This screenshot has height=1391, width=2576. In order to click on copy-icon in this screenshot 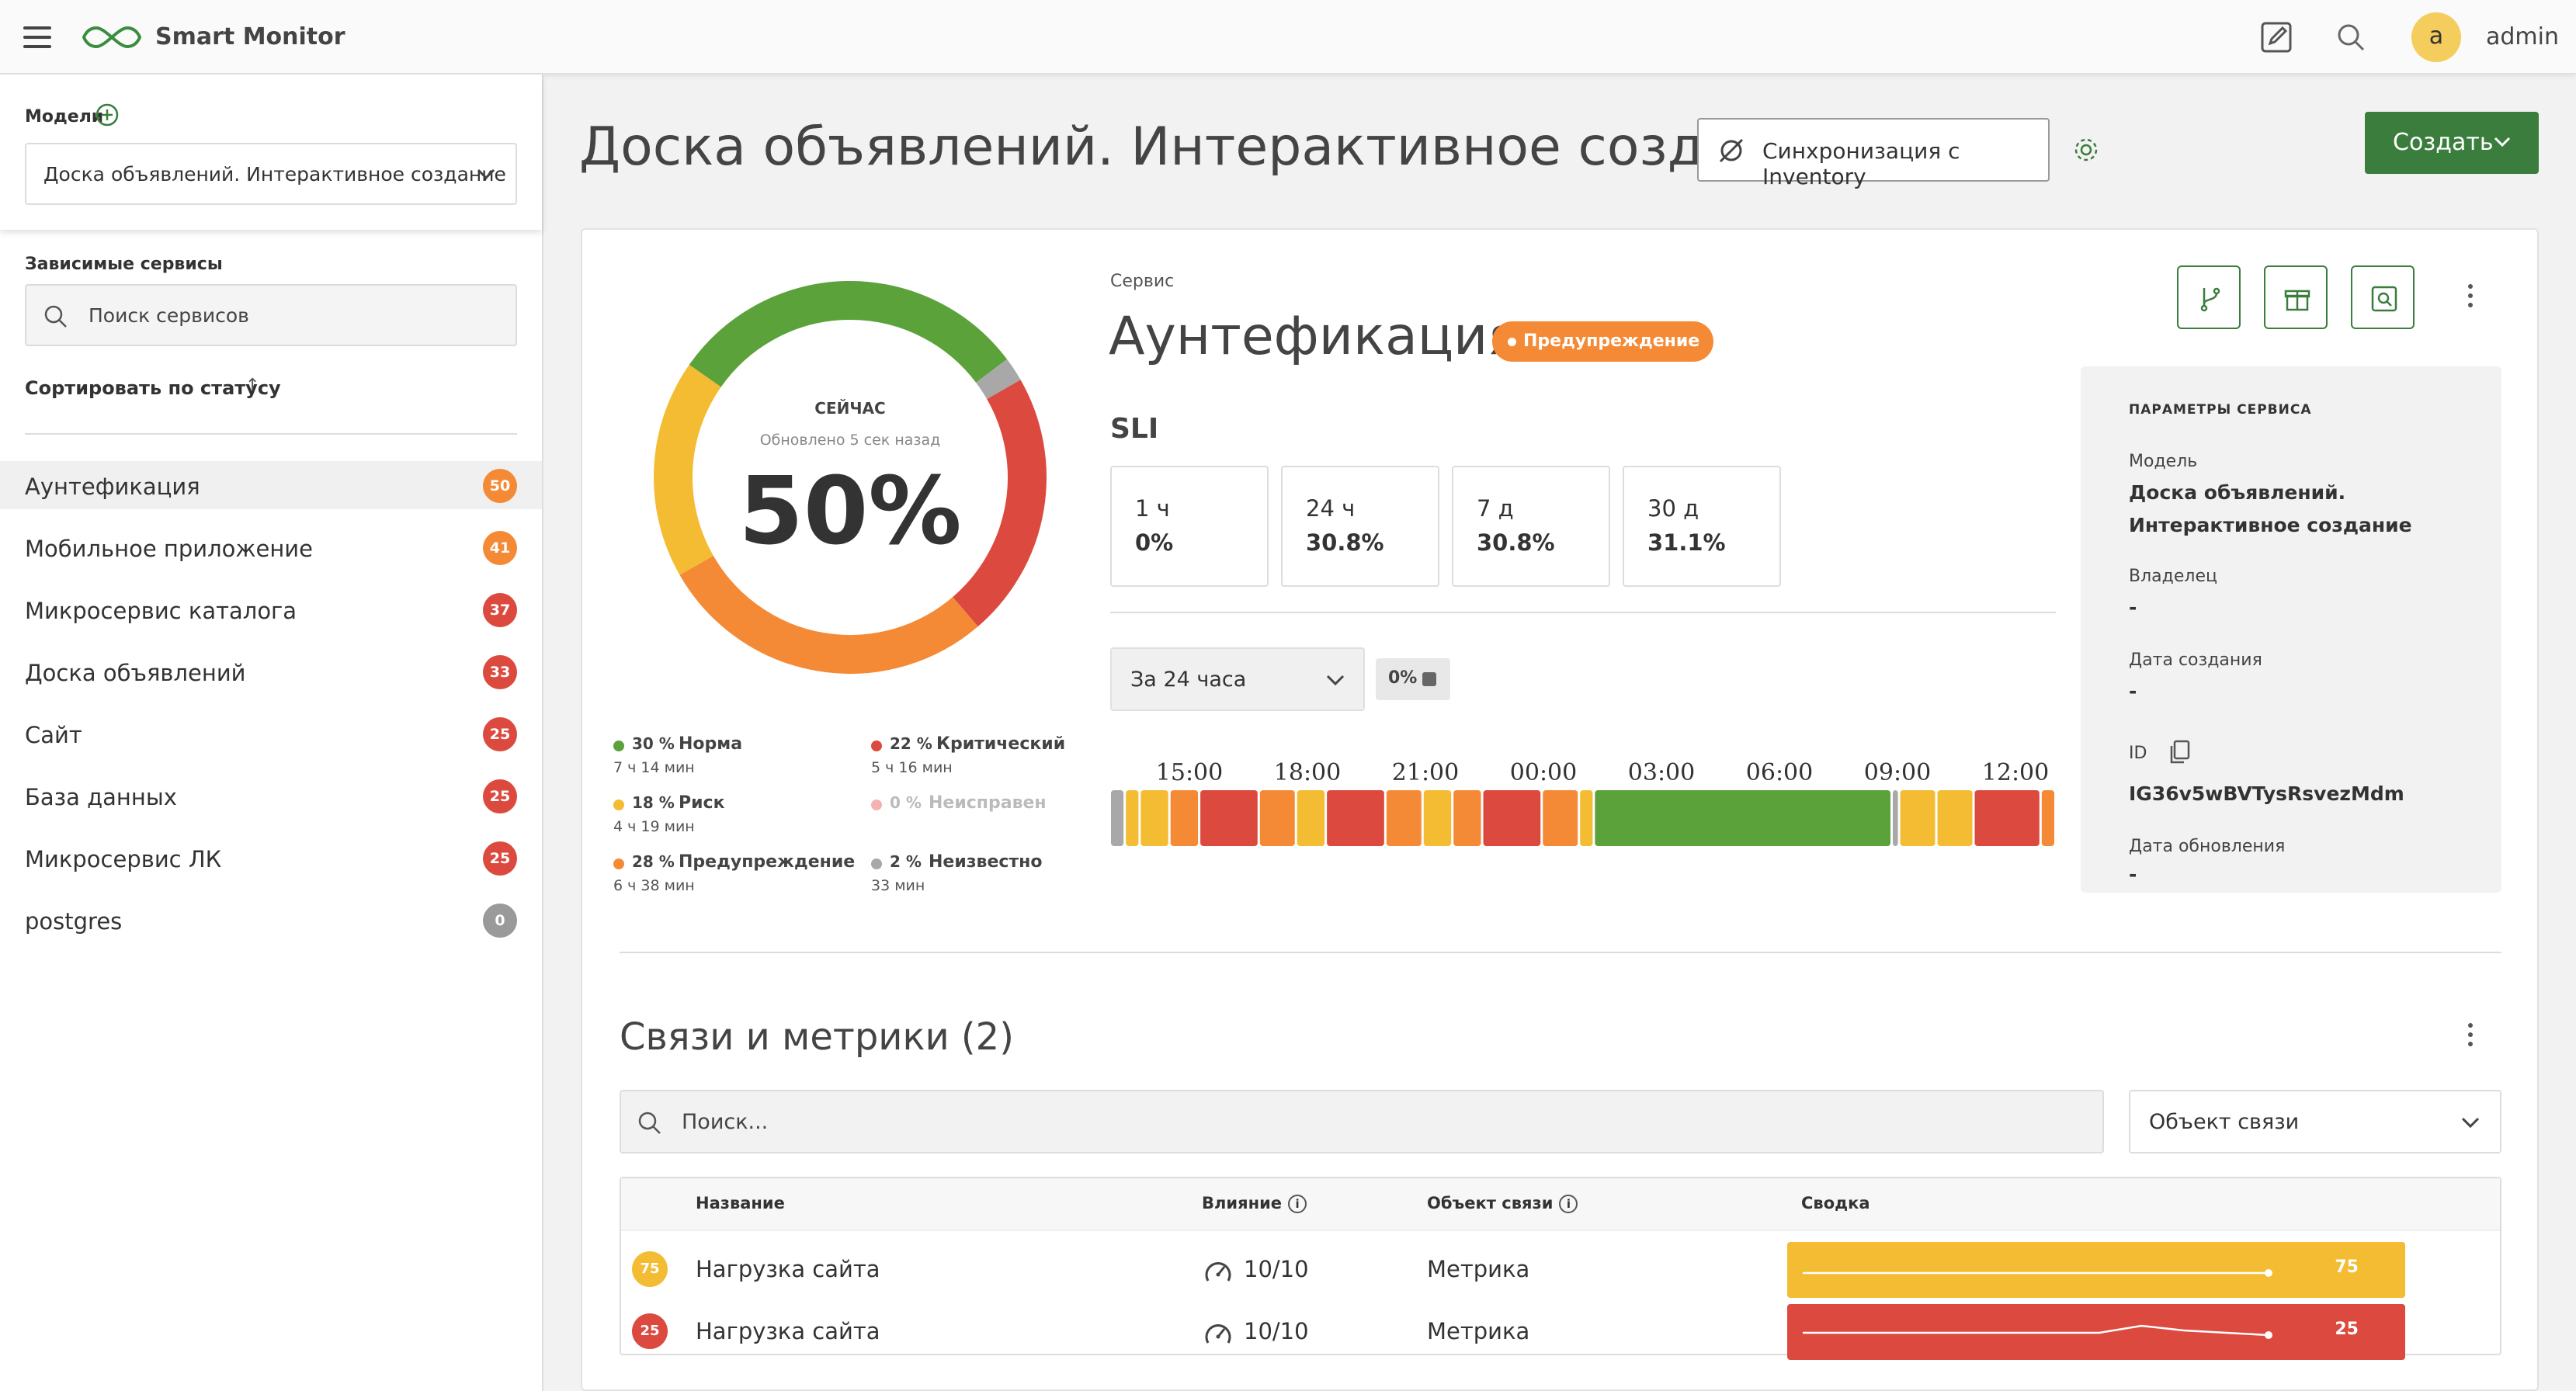, I will do `click(2179, 752)`.